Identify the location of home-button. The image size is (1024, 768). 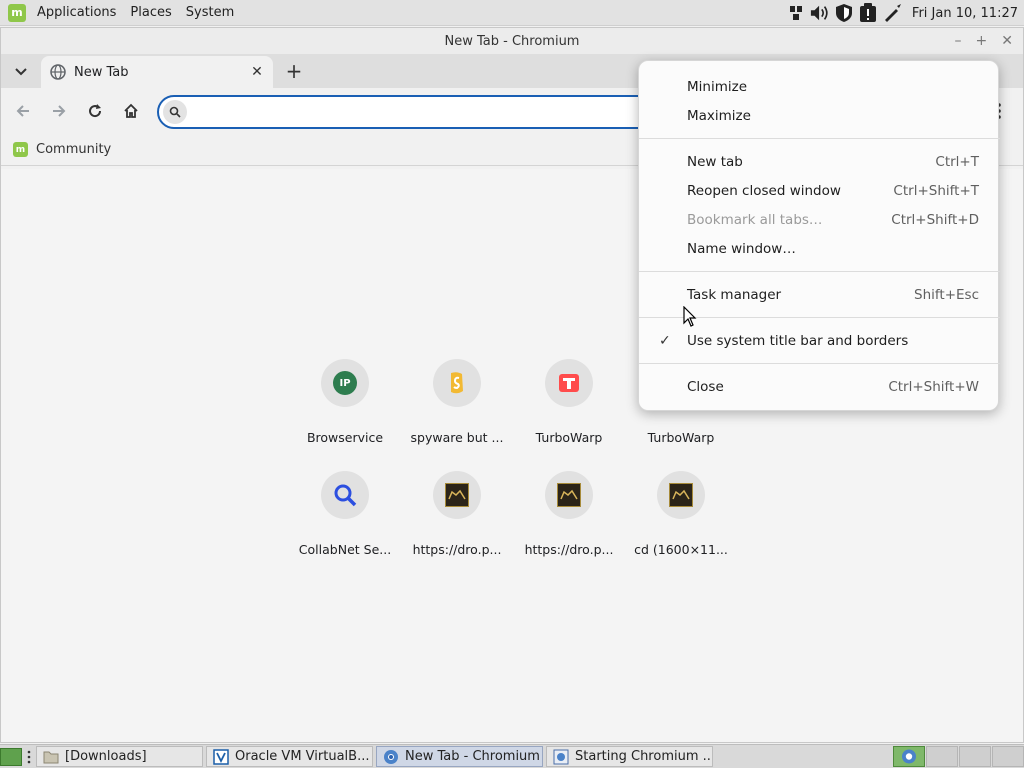
(131, 111).